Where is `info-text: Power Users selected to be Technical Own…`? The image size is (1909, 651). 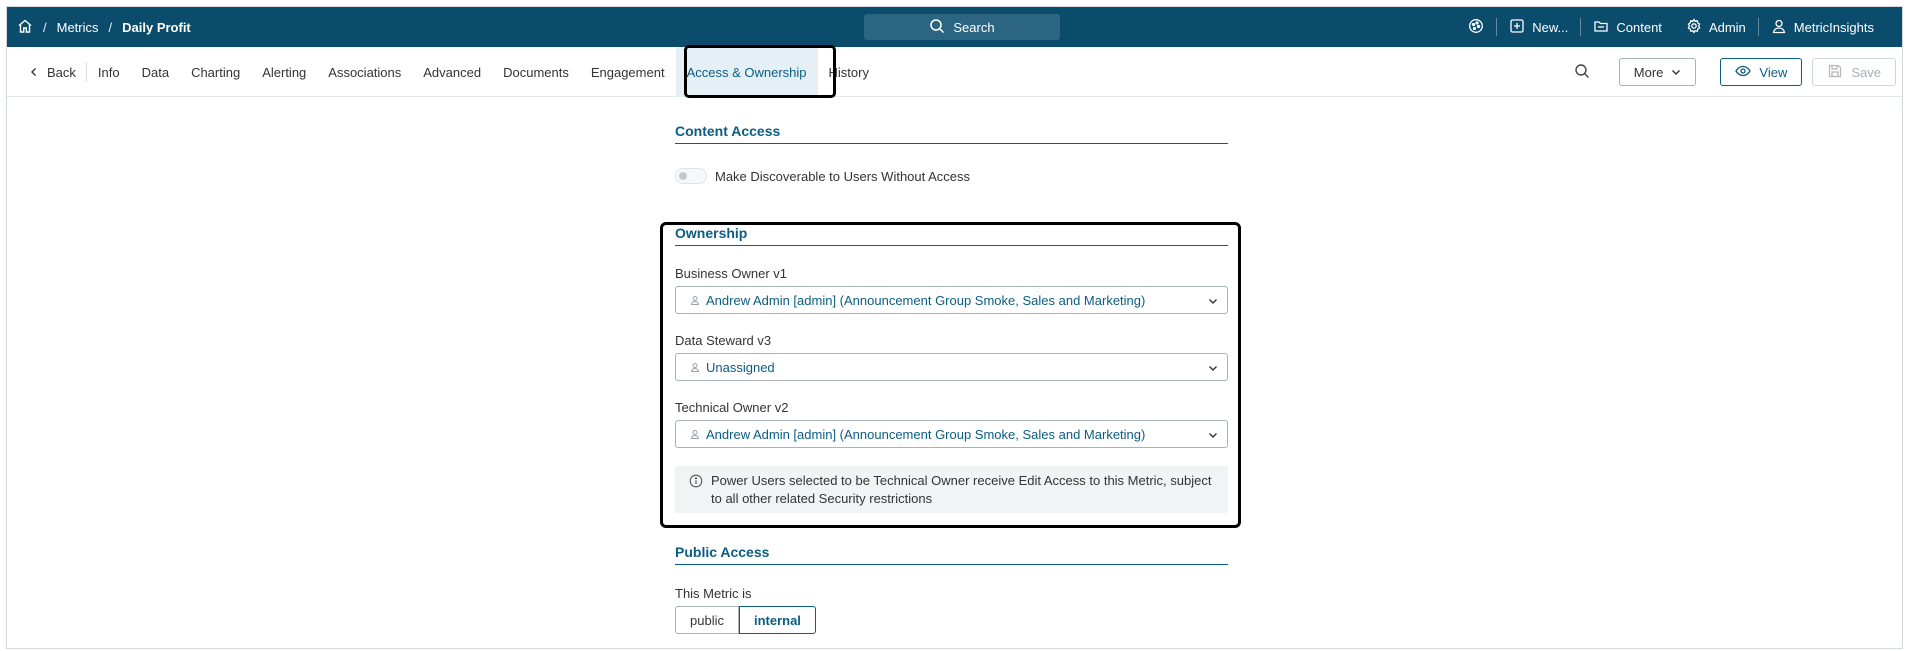 info-text: Power Users selected to be Technical Own… is located at coordinates (961, 490).